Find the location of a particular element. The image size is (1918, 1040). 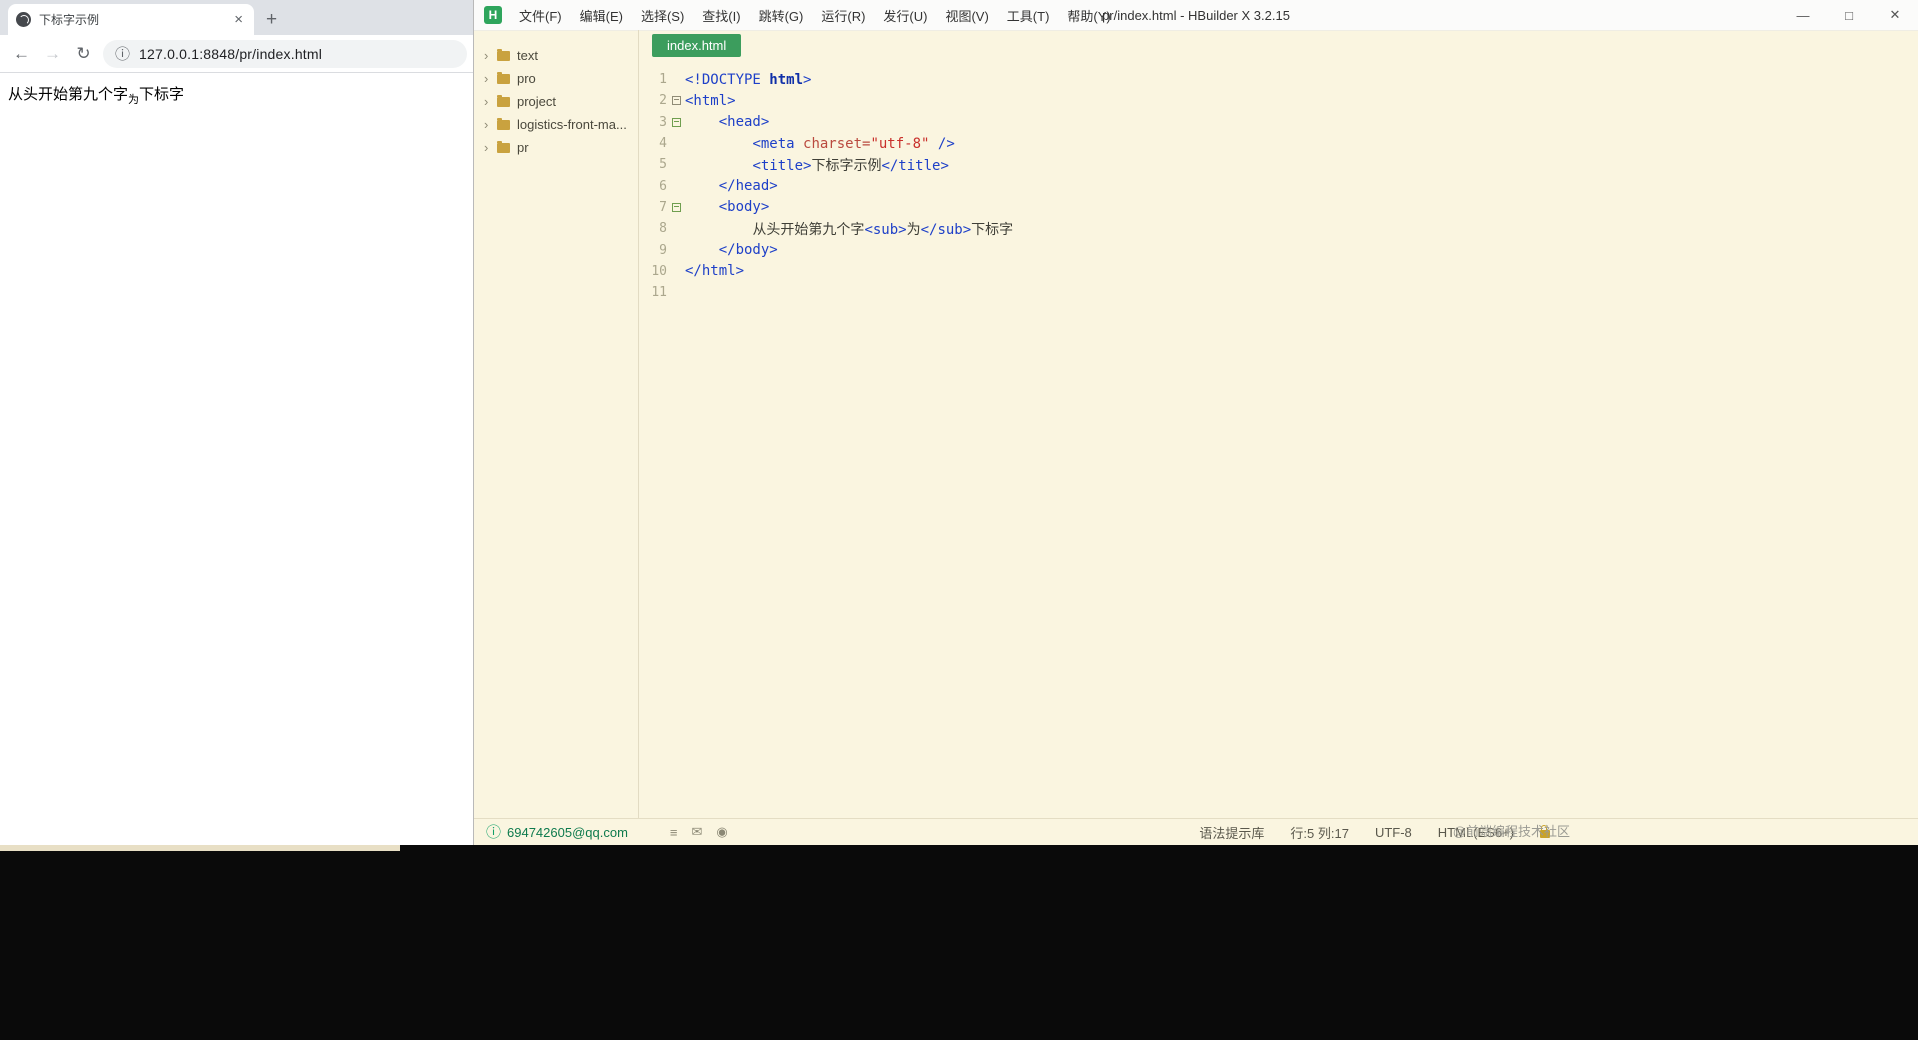

url-text: 127.0.0.1:8848/pr/index.html is located at coordinates (231, 53).